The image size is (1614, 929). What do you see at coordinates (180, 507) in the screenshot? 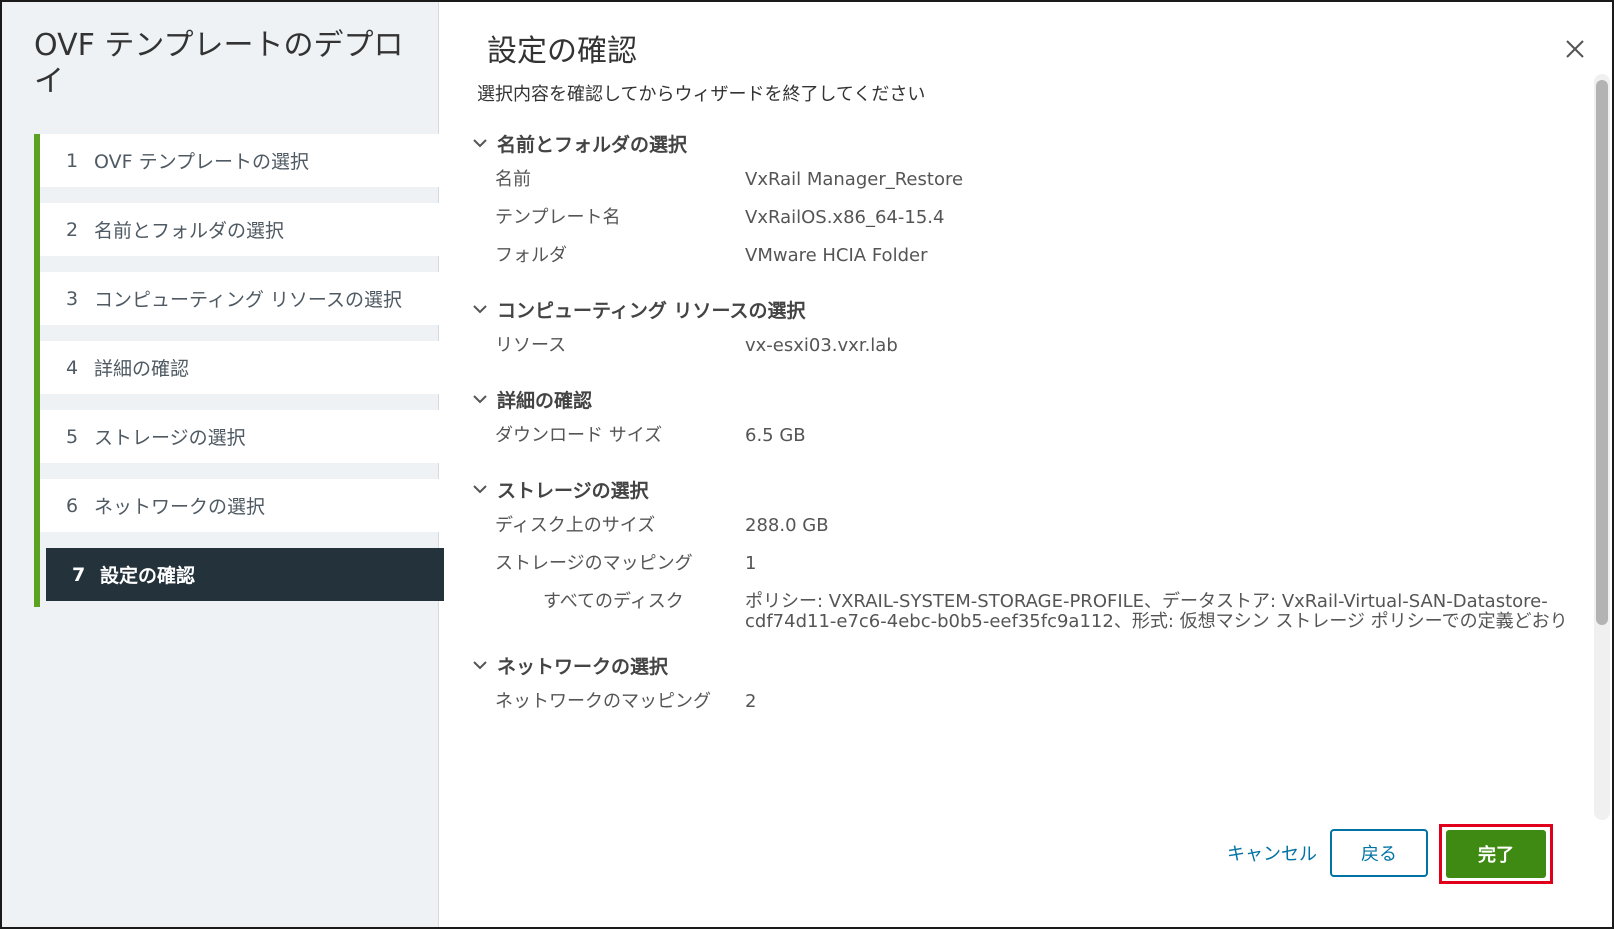
I see `step-label: ネットワークの選択` at bounding box center [180, 507].